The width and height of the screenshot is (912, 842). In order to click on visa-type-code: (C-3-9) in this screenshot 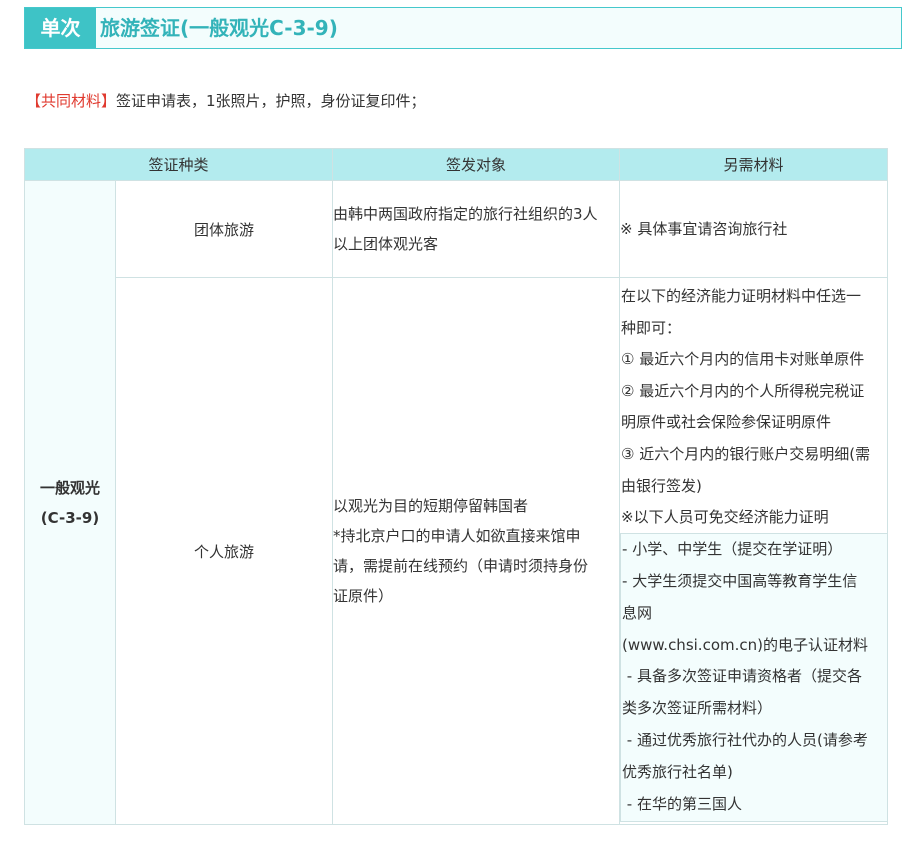, I will do `click(70, 517)`.